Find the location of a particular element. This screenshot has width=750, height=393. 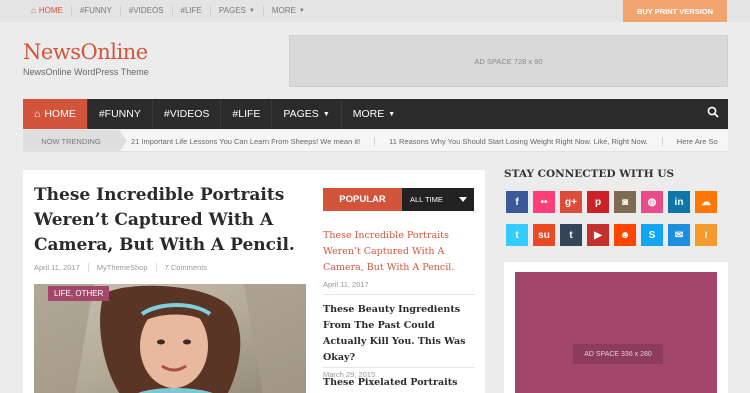

search-icon is located at coordinates (713, 114).